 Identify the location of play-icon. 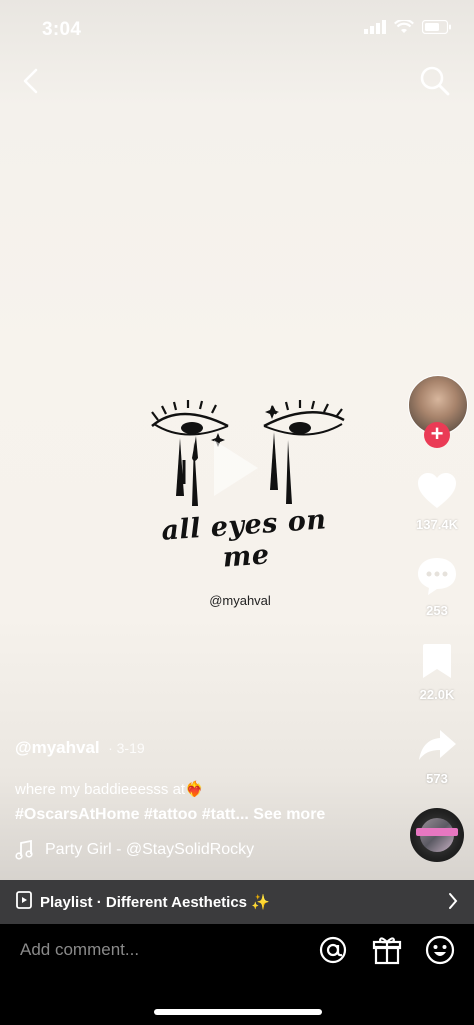
(236, 468).